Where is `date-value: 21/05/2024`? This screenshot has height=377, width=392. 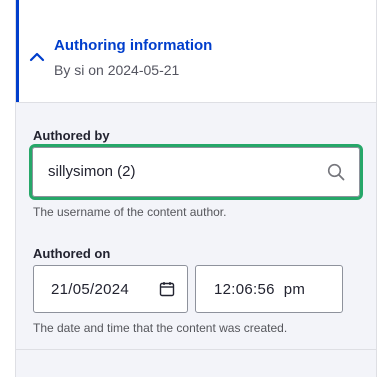 date-value: 21/05/2024 is located at coordinates (90, 289).